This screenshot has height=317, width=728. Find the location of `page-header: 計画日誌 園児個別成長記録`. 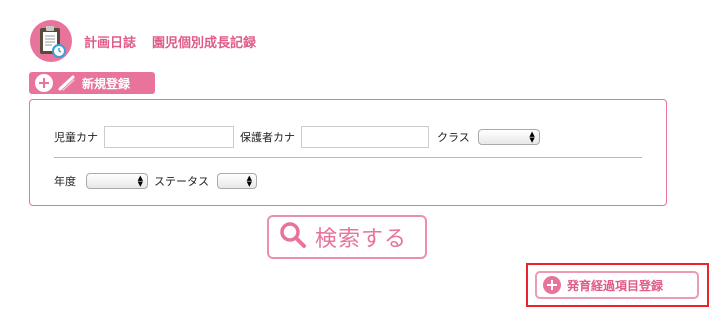

page-header: 計画日誌 園児個別成長記録 is located at coordinates (143, 41).